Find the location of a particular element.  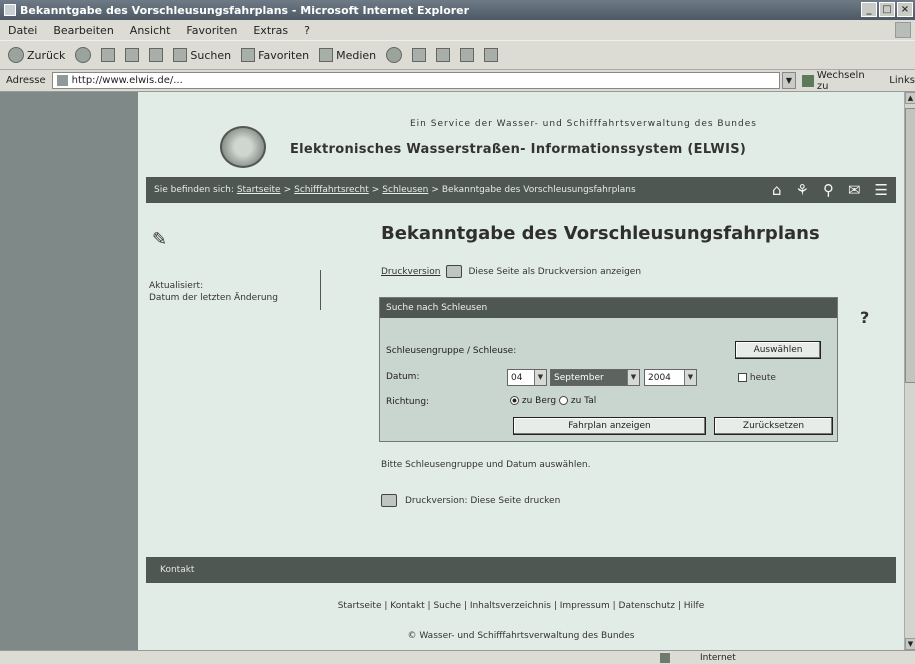

scroll-up-arrow-icon: ▲ is located at coordinates (910, 98).